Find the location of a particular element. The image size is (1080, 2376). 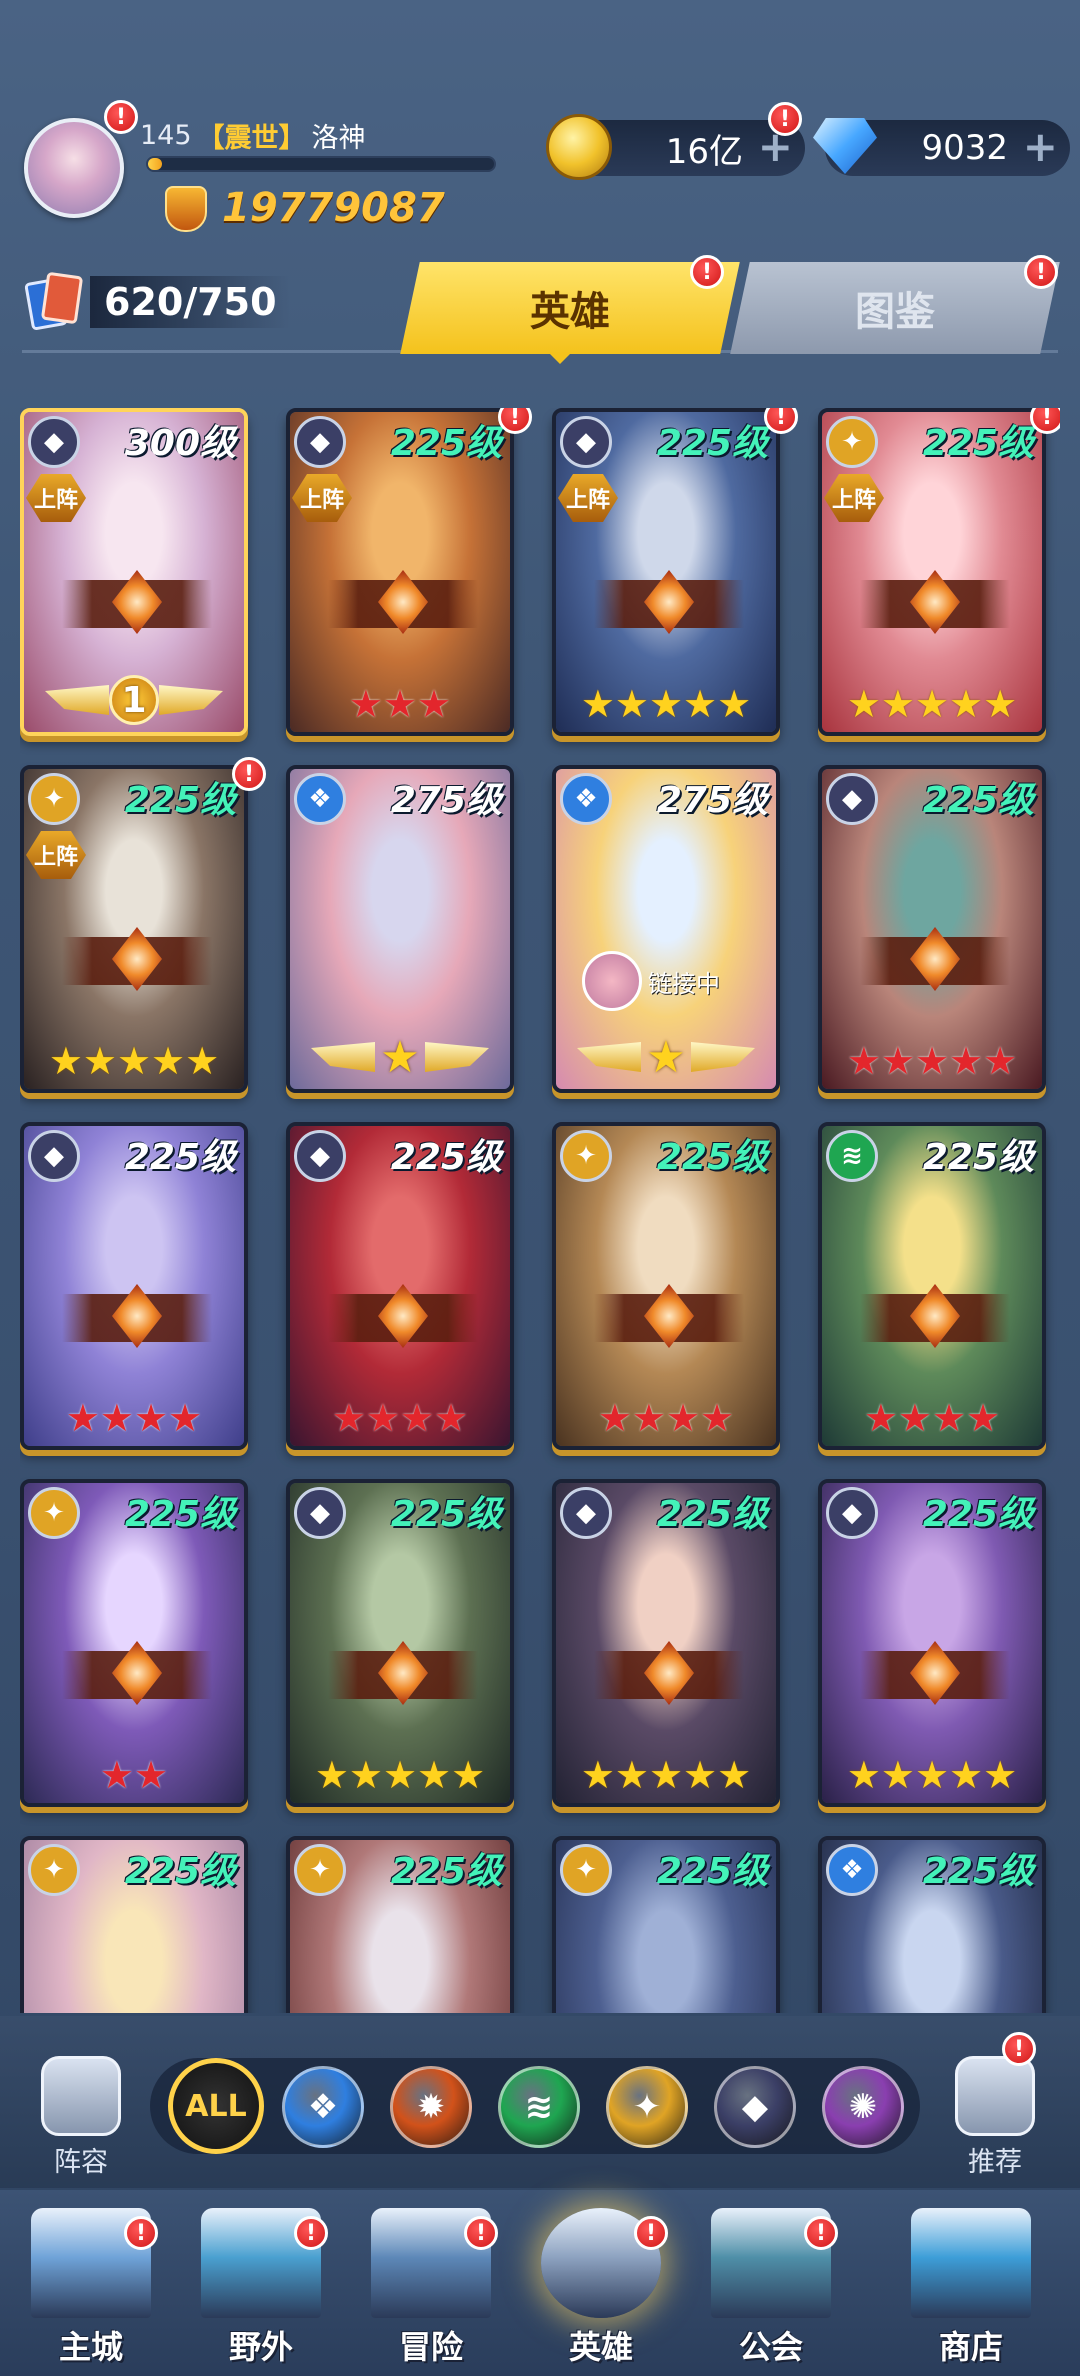

nav-knight: 英雄! is located at coordinates (601, 2290).